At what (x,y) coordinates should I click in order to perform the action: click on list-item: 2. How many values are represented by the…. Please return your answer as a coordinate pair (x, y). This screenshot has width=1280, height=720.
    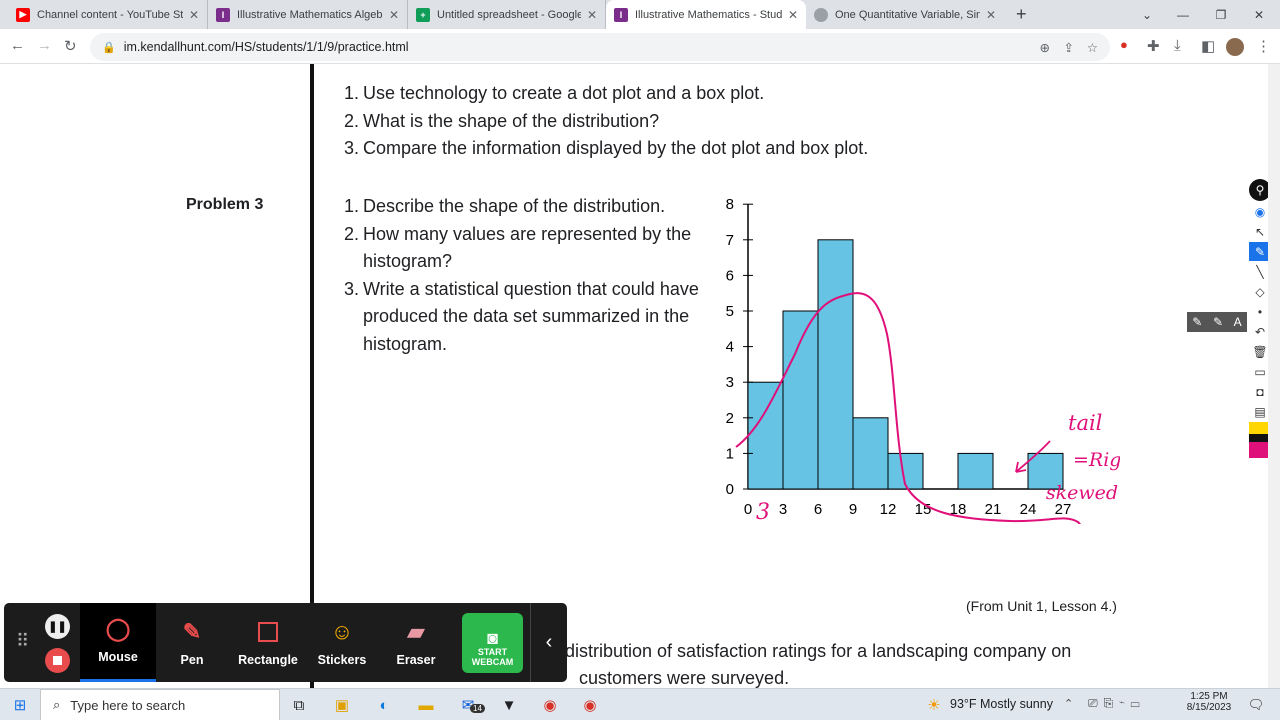
    Looking at the image, I should click on (518, 247).